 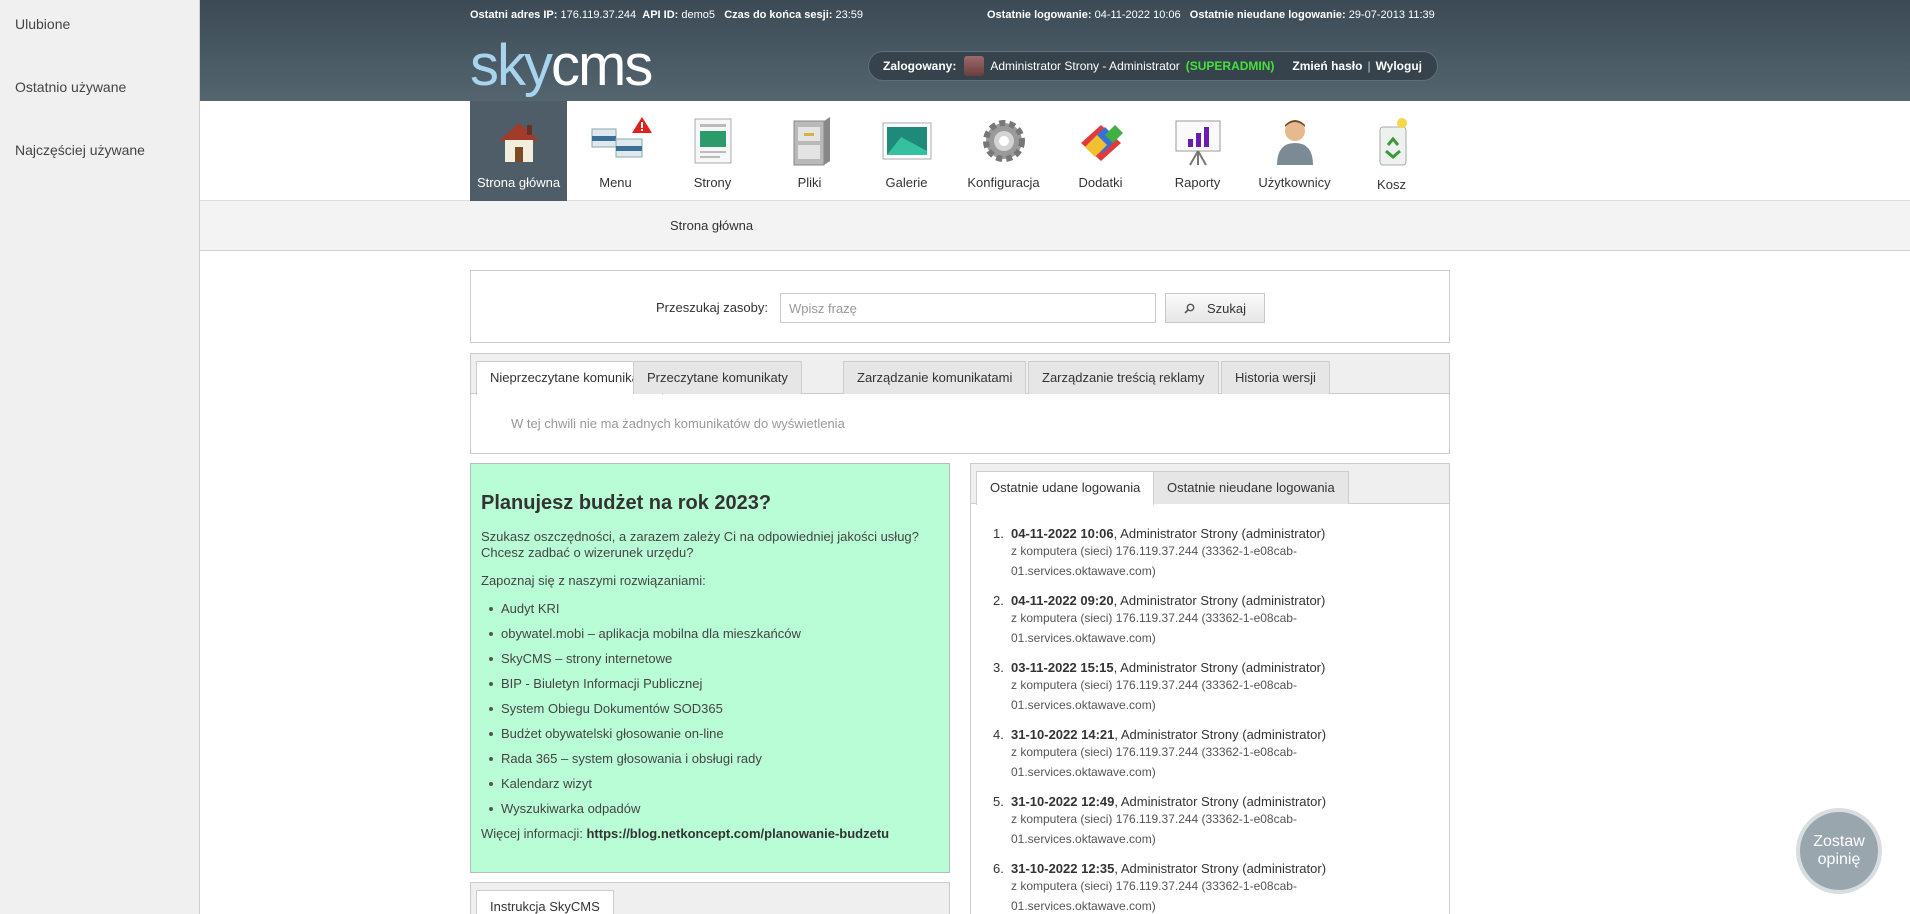 What do you see at coordinates (598, 15) in the screenshot?
I see `ip-value: 176.119.37.244` at bounding box center [598, 15].